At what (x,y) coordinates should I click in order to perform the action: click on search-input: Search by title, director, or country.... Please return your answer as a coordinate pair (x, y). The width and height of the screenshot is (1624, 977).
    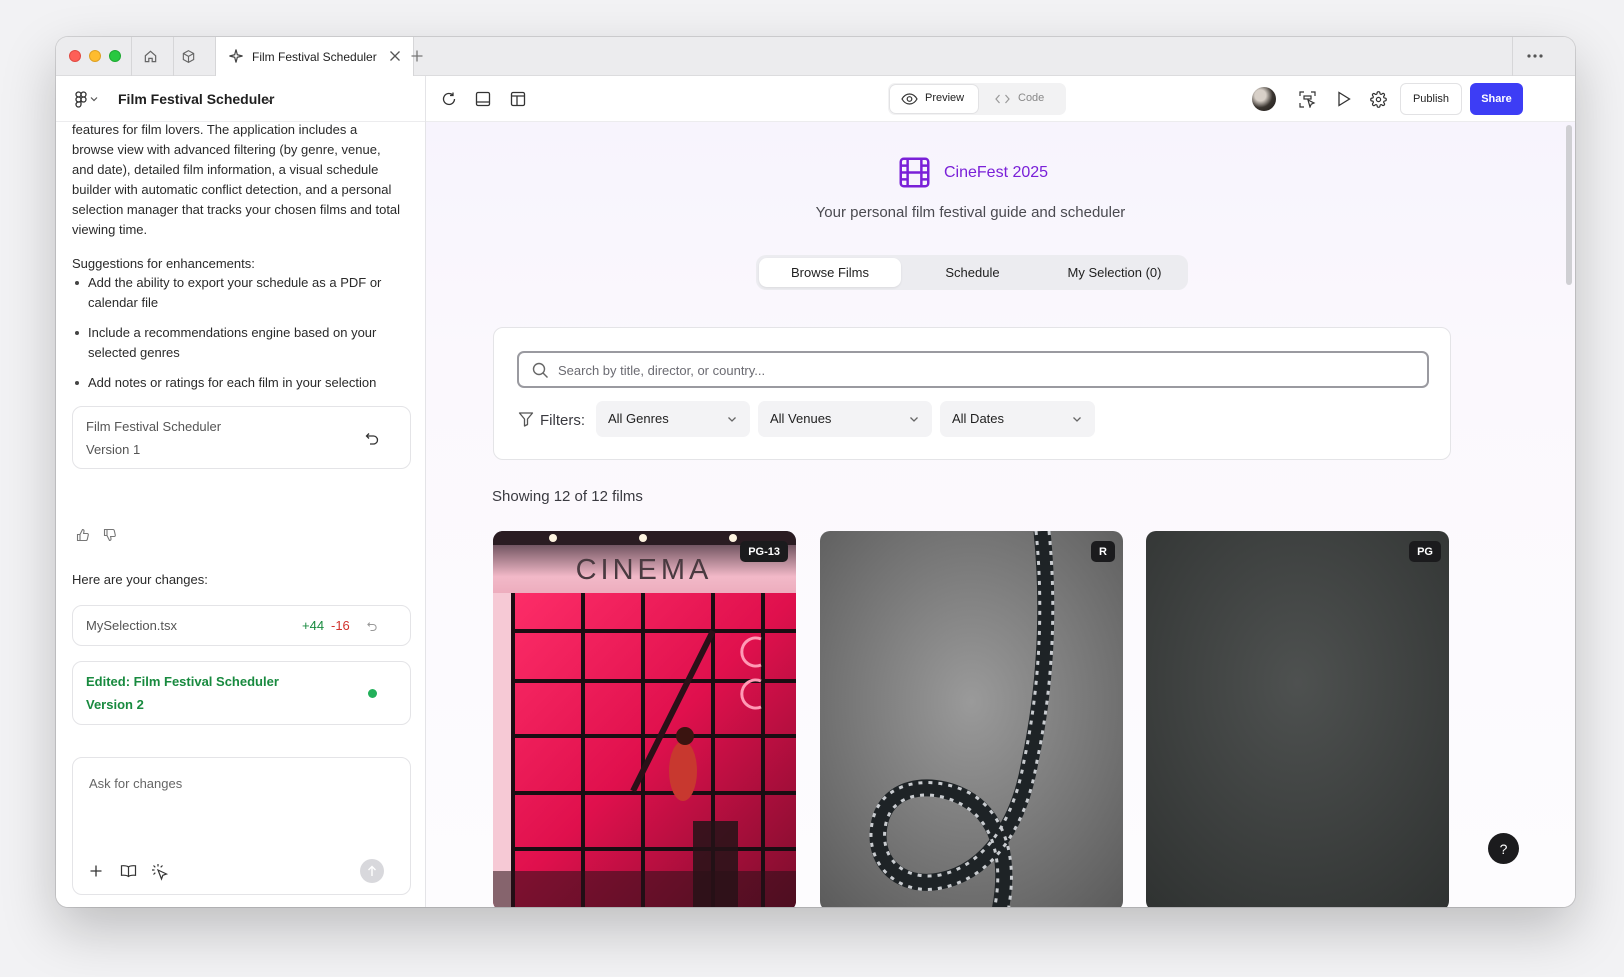
    Looking at the image, I should click on (661, 370).